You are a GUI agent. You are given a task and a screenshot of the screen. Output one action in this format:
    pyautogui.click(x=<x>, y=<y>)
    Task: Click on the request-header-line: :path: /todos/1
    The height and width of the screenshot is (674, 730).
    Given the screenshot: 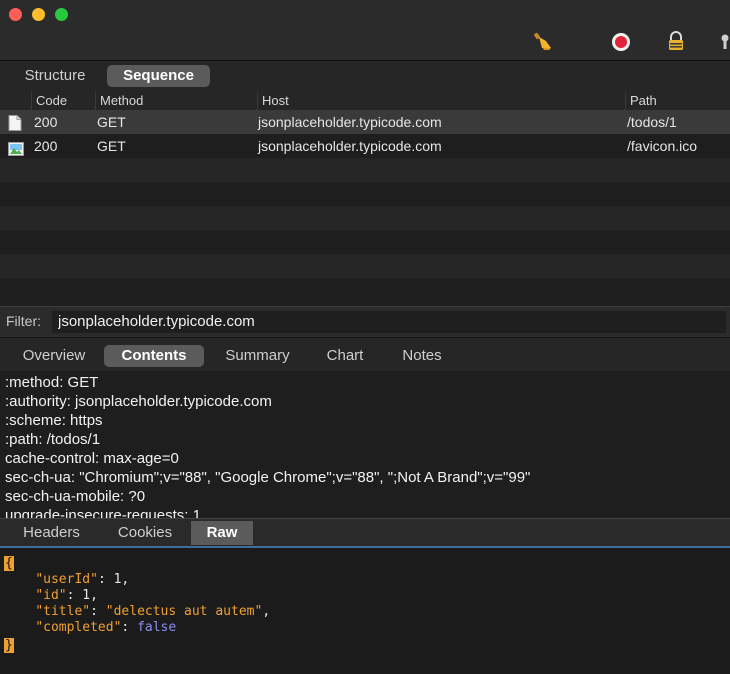 What is the action you would take?
    pyautogui.click(x=53, y=439)
    